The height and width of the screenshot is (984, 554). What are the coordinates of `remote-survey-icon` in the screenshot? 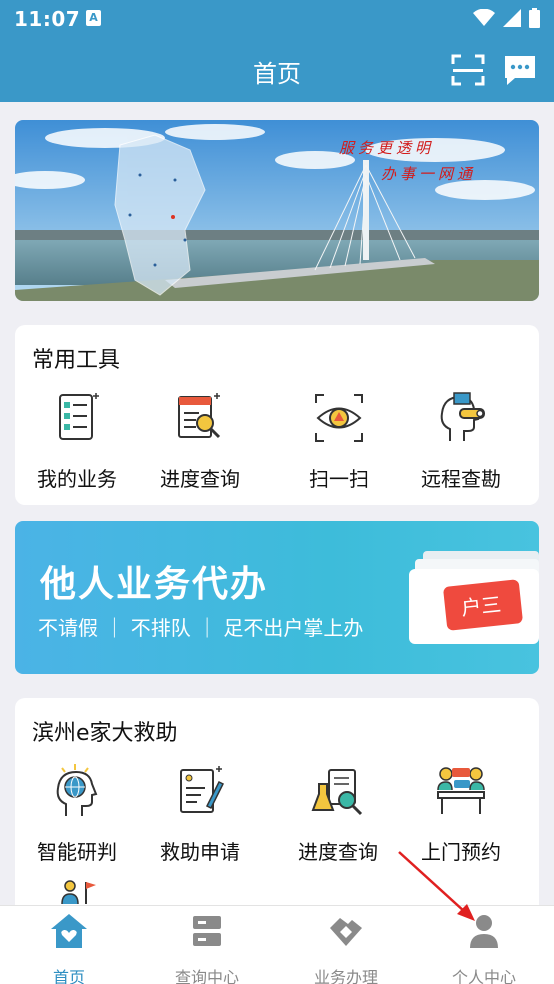 It's located at (462, 416).